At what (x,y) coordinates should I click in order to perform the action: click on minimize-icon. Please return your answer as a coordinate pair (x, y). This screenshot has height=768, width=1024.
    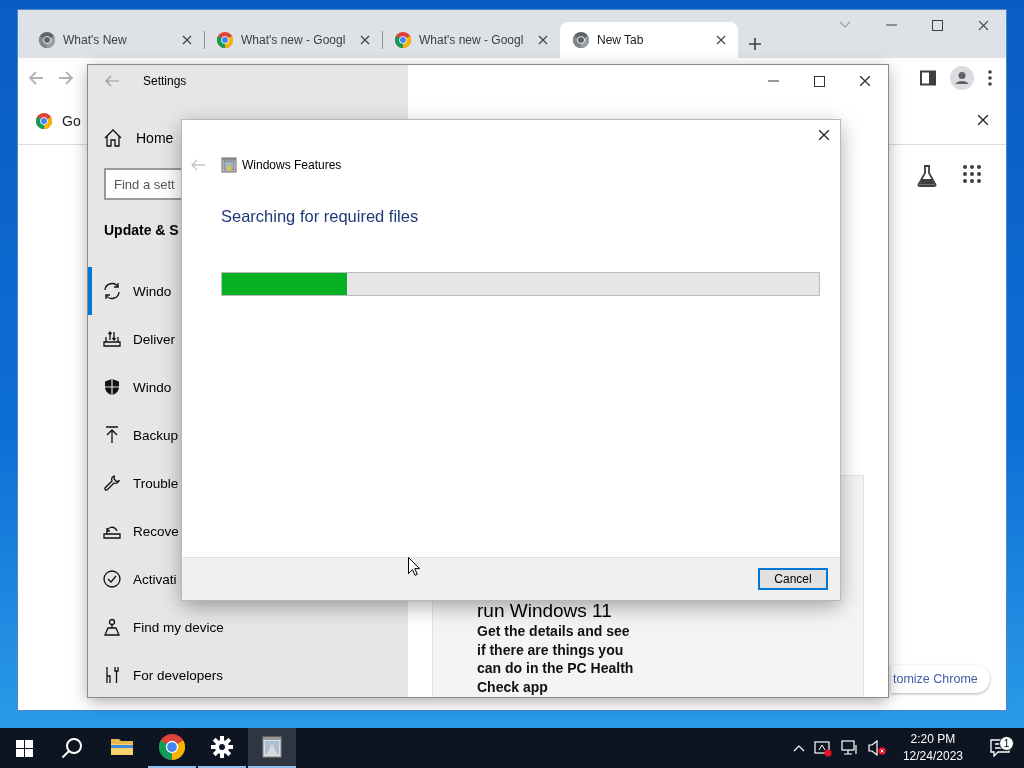
    Looking at the image, I should click on (773, 81).